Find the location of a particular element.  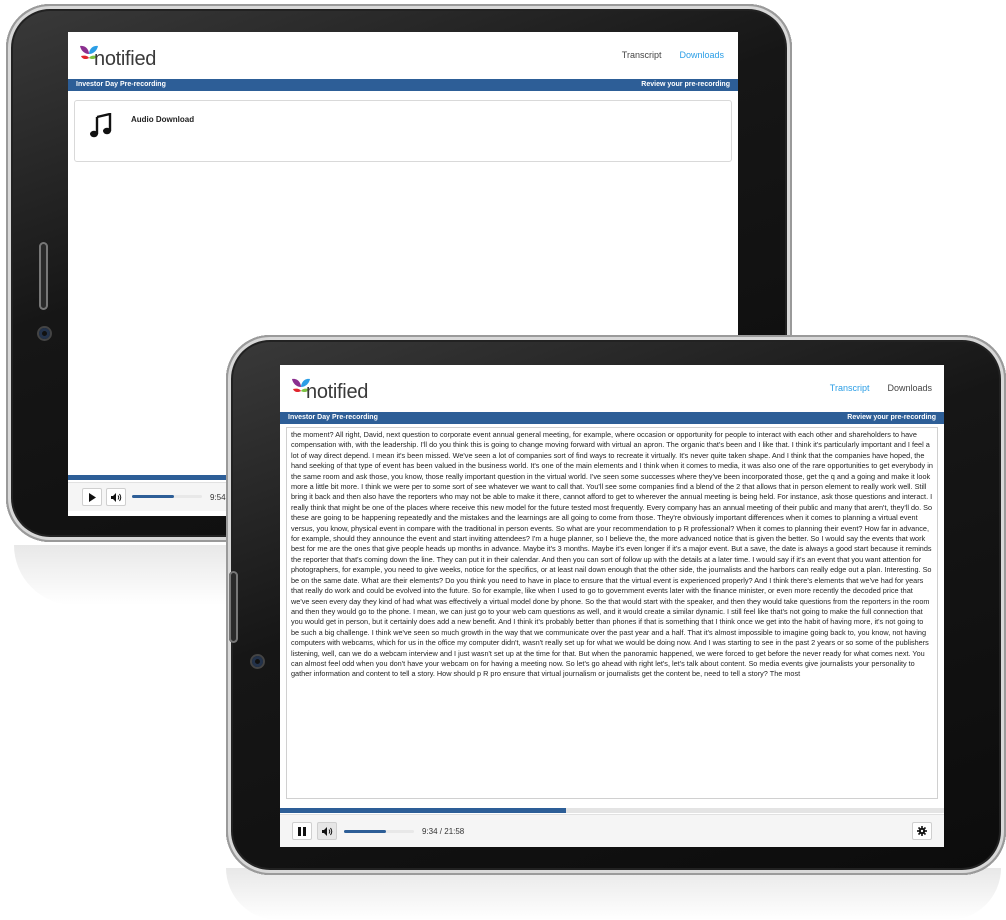

playback-progress-fill is located at coordinates (423, 810).